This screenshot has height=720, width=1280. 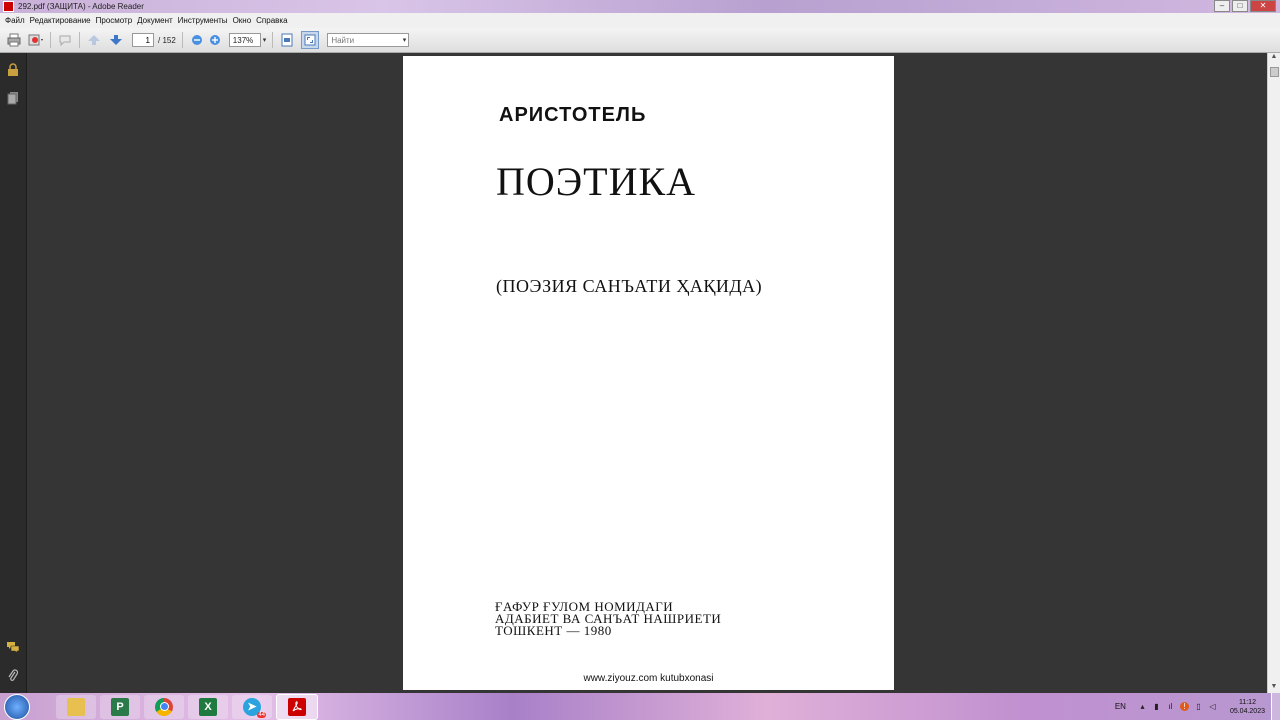 I want to click on window-controls: – □ ✕, so click(x=1244, y=6).